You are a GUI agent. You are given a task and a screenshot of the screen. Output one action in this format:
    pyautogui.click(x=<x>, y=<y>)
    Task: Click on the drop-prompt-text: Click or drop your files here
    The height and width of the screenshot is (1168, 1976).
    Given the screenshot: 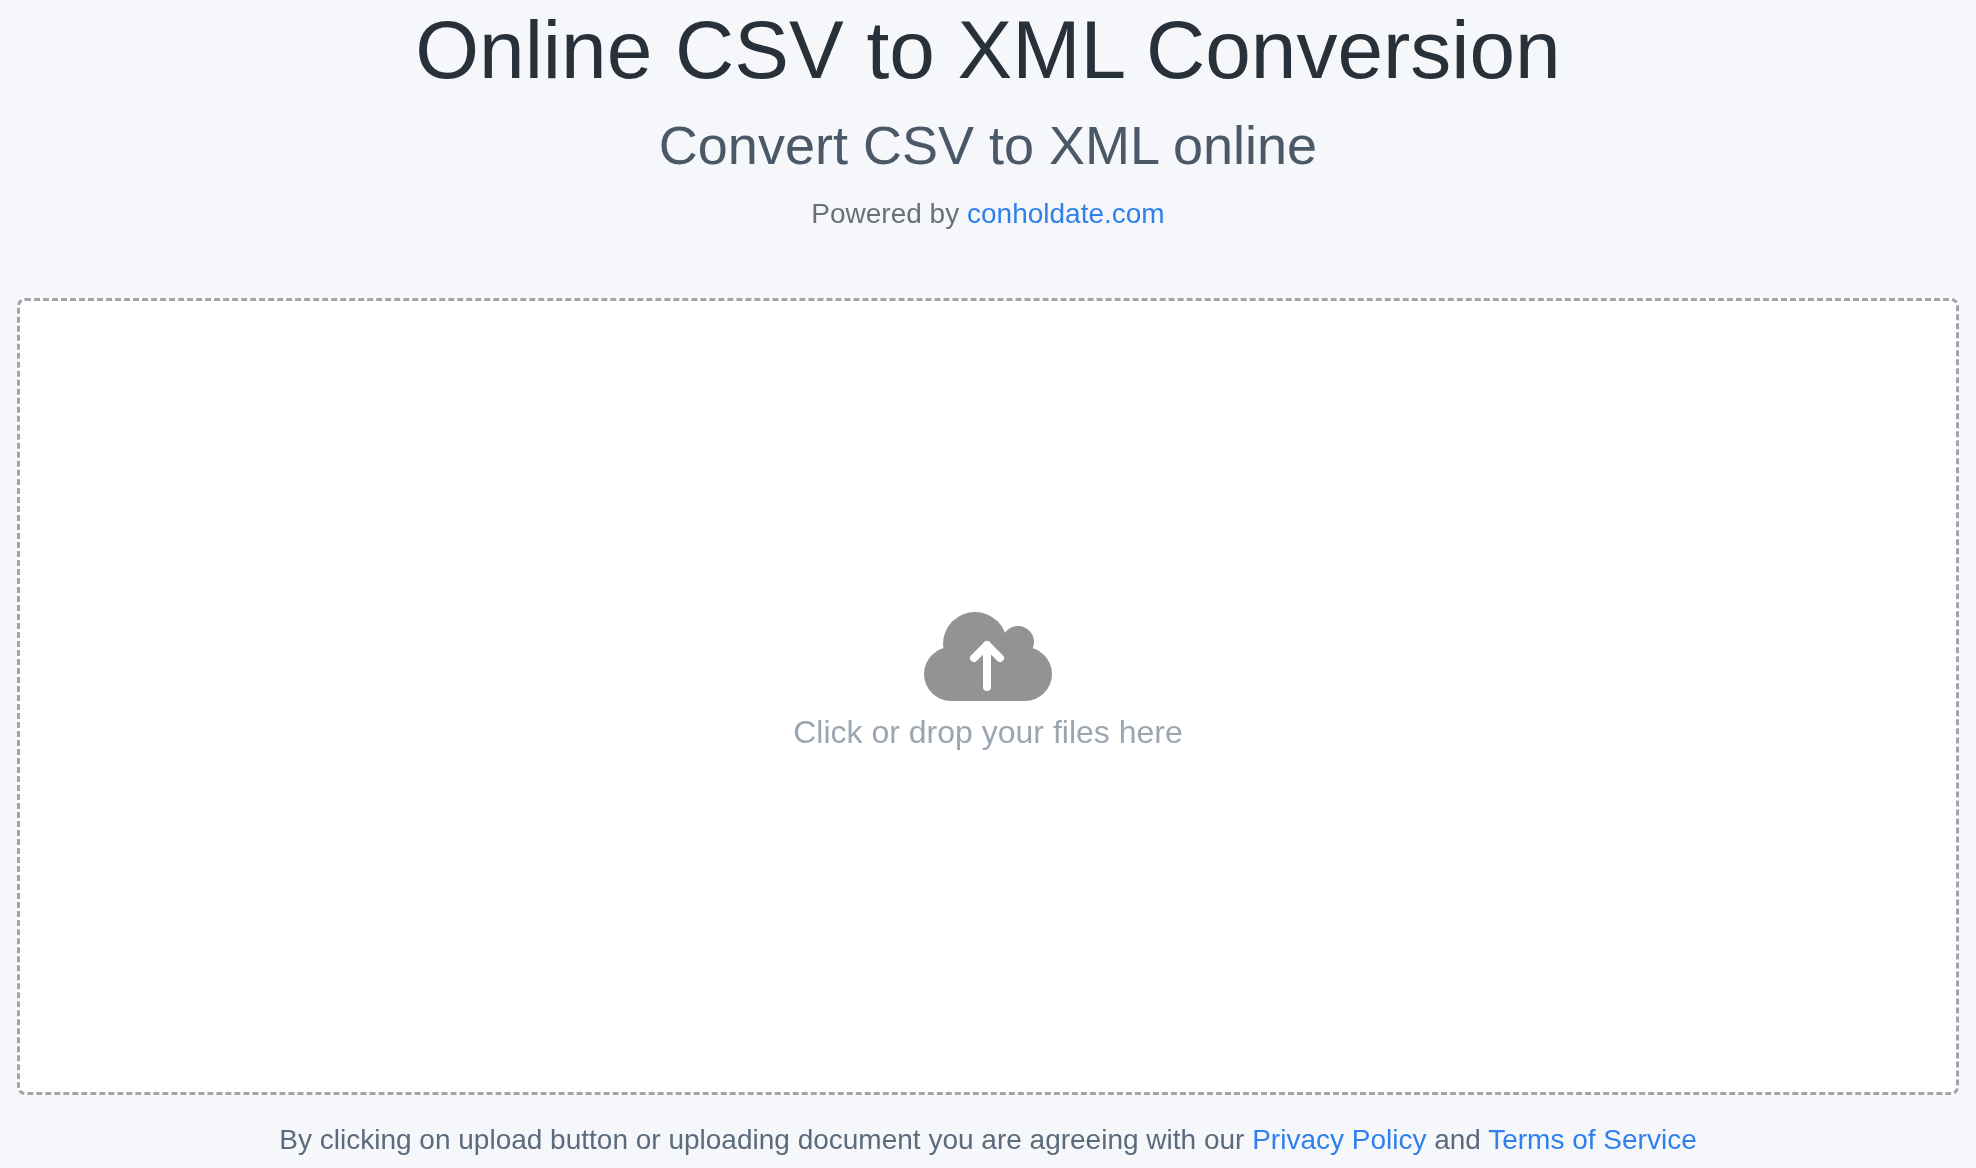 What is the action you would take?
    pyautogui.click(x=988, y=731)
    